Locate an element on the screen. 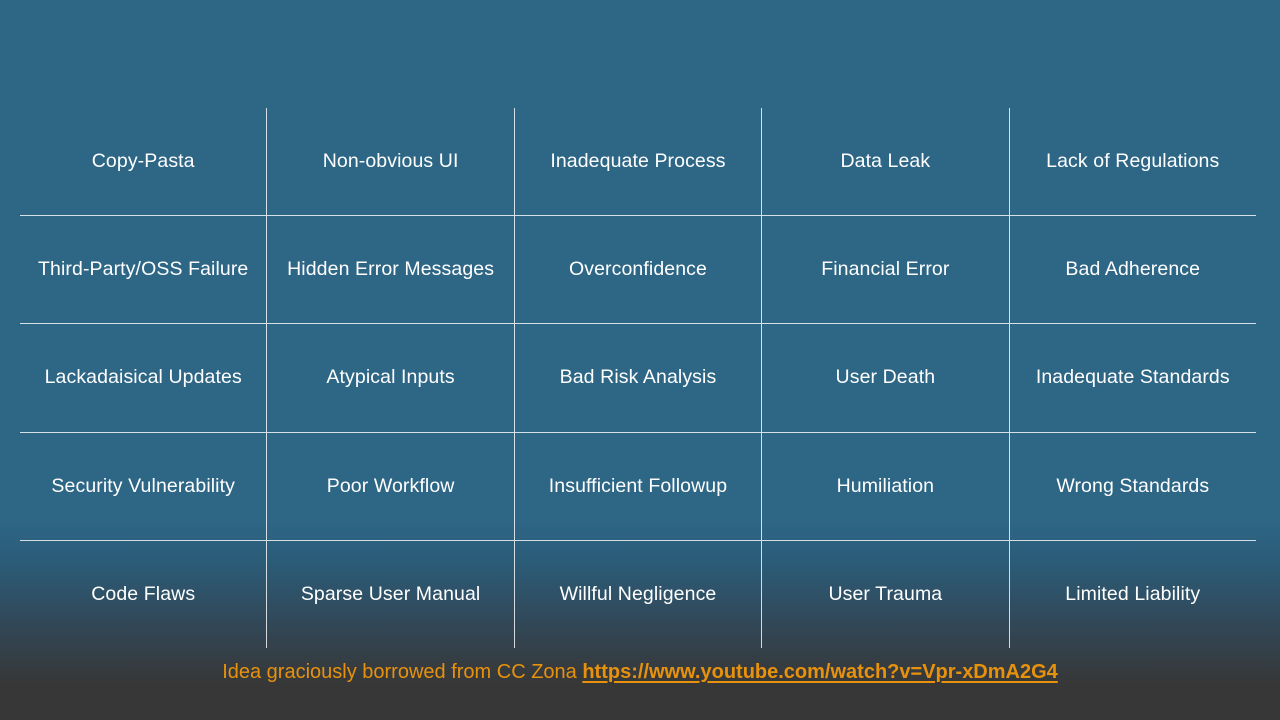  matrix-cell: Code Flaws is located at coordinates (143, 593).